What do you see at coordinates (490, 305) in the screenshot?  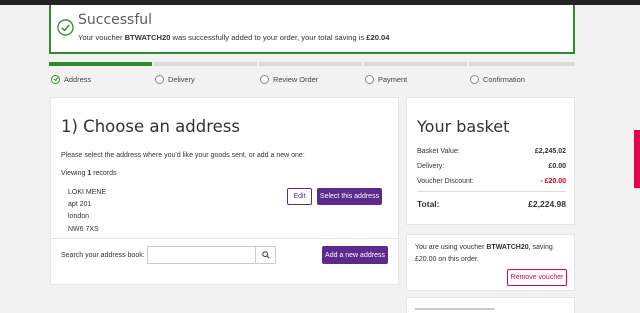 I see `next-card-partial` at bounding box center [490, 305].